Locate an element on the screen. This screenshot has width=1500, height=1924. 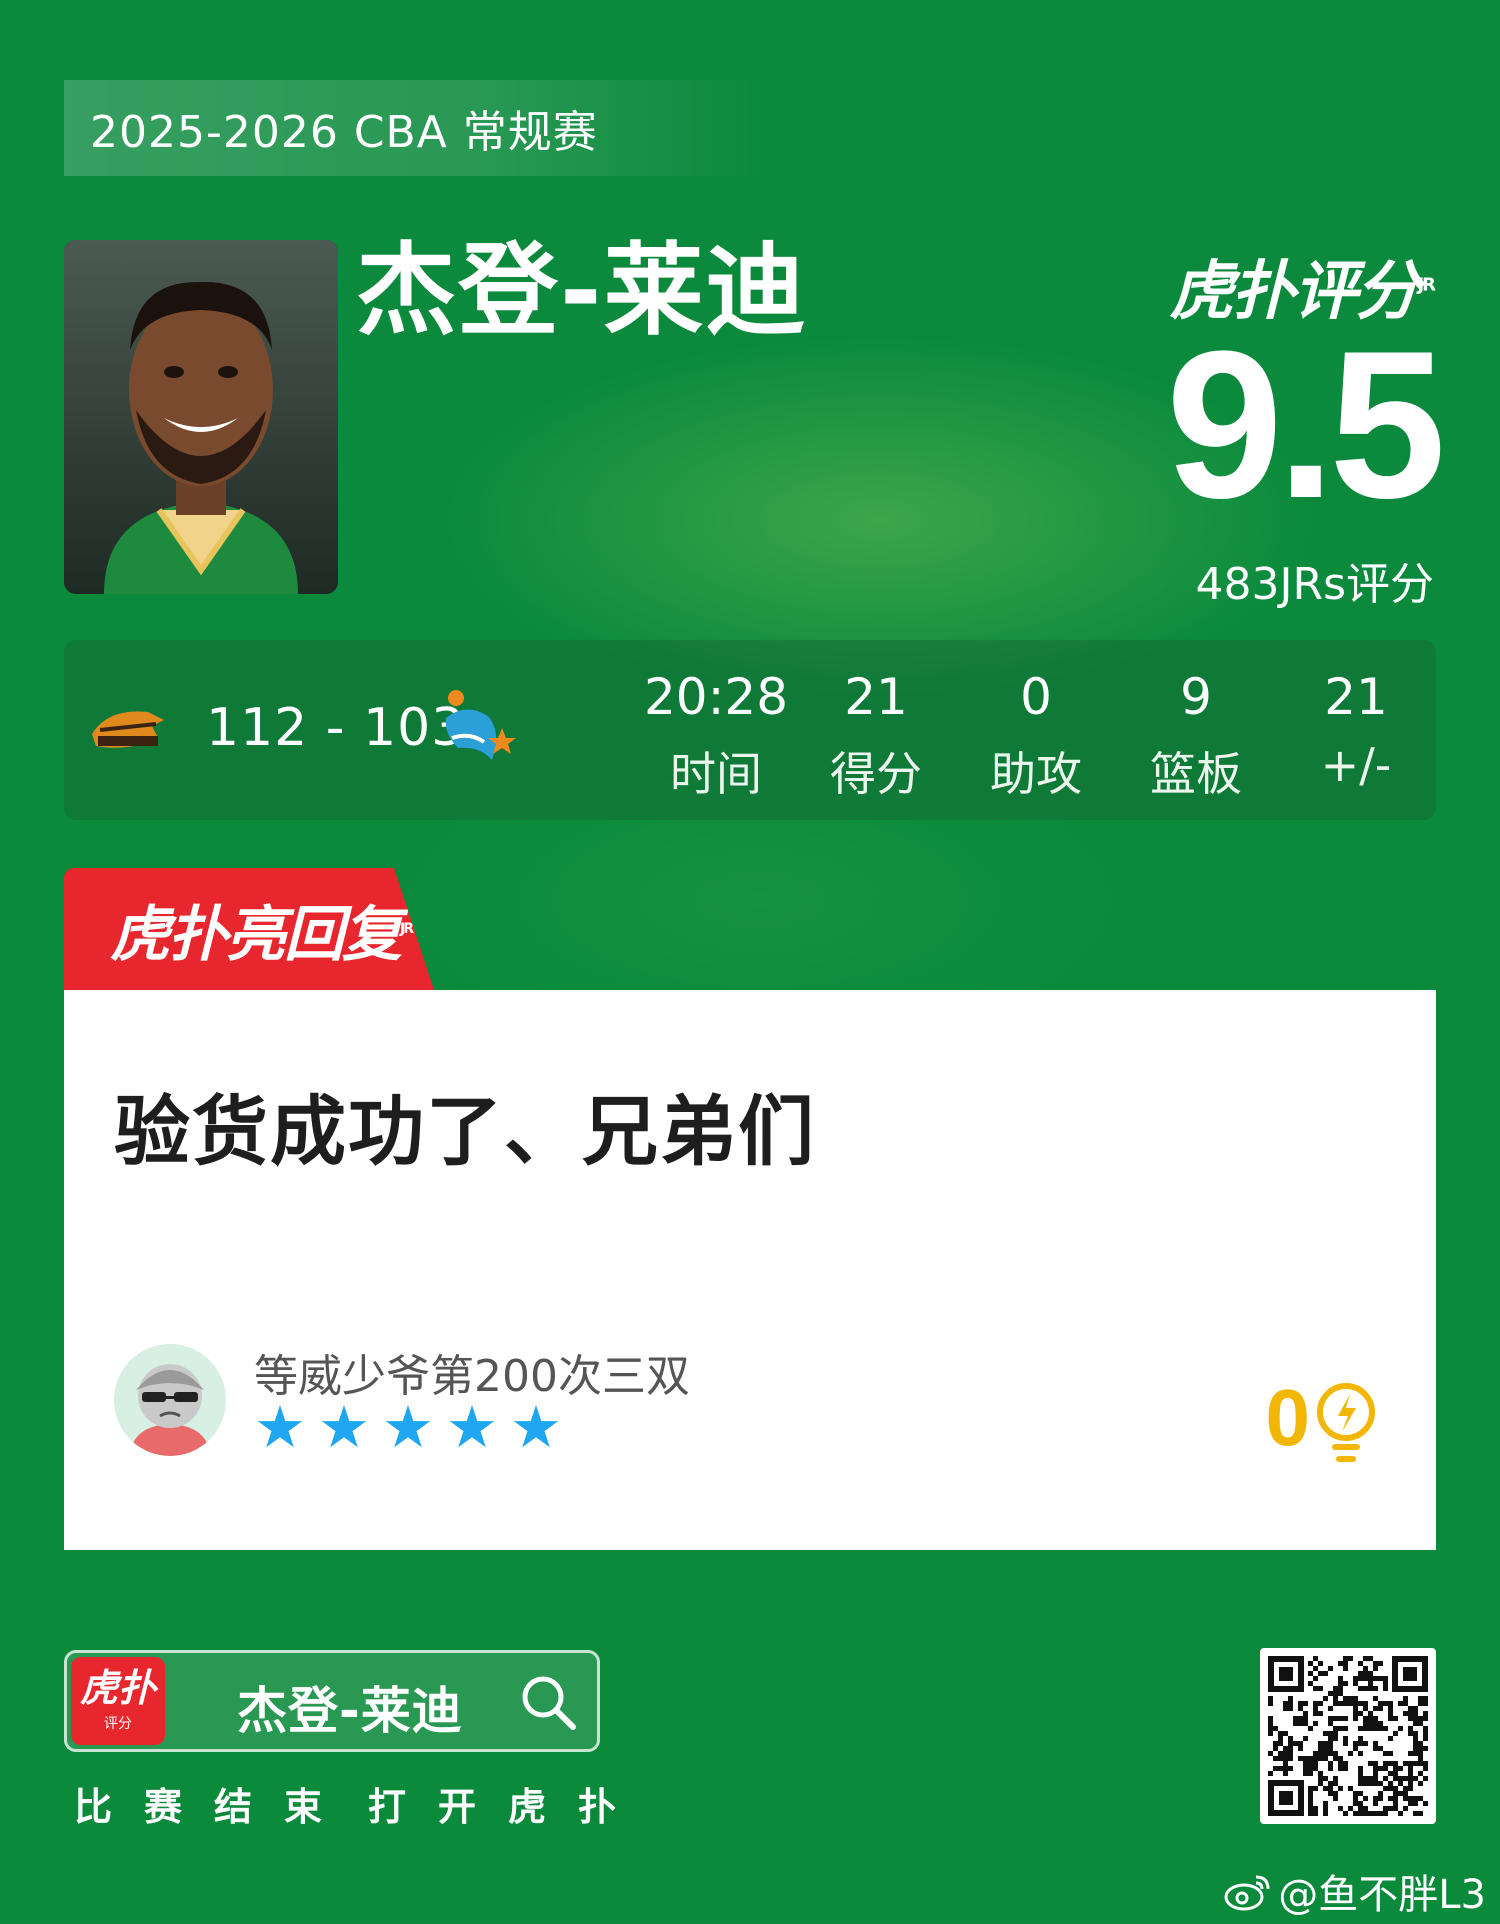
star-rating: ★ ★ ★ ★ ★ is located at coordinates (408, 1427).